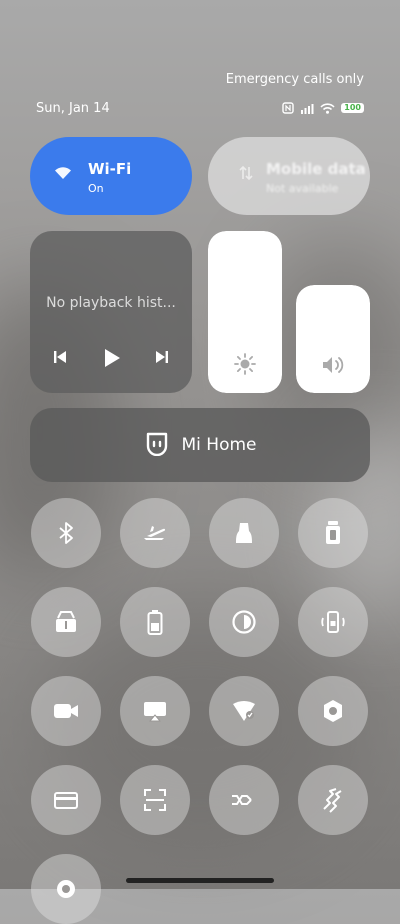  What do you see at coordinates (73, 108) in the screenshot?
I see `date-text: Sun, Jan 14` at bounding box center [73, 108].